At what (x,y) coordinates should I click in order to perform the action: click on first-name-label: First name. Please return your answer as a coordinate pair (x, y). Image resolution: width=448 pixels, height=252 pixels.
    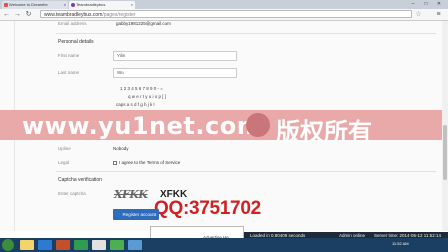
    Looking at the image, I should click on (69, 55).